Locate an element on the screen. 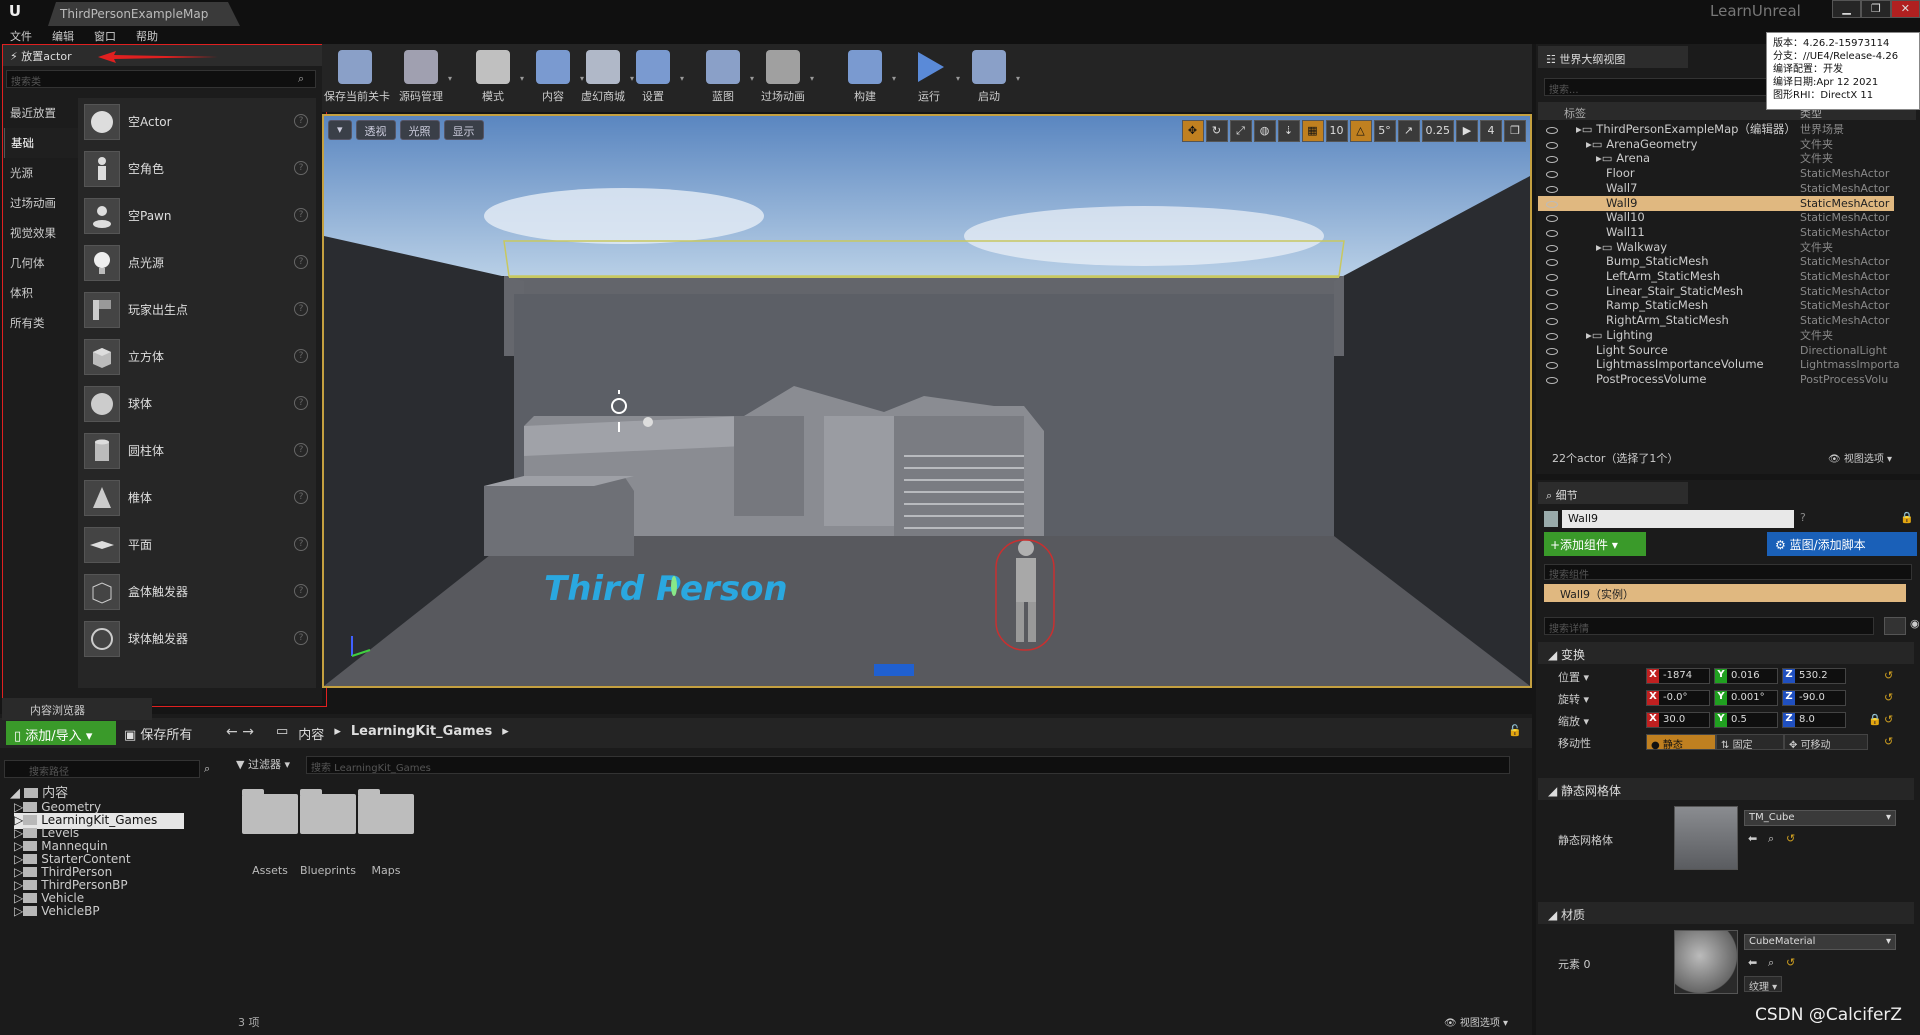  scale-snap-icon: ↗ is located at coordinates (1408, 131).